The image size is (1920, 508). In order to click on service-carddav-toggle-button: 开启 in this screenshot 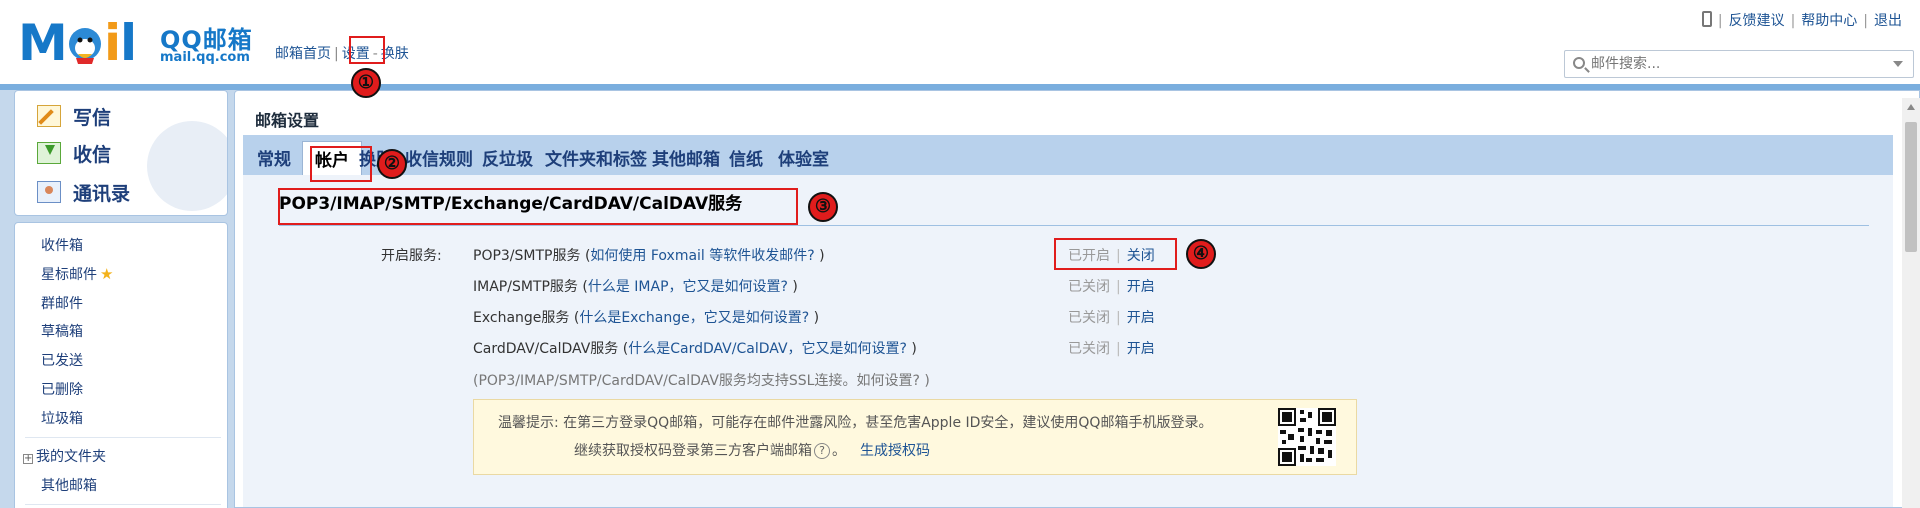, I will do `click(1141, 349)`.